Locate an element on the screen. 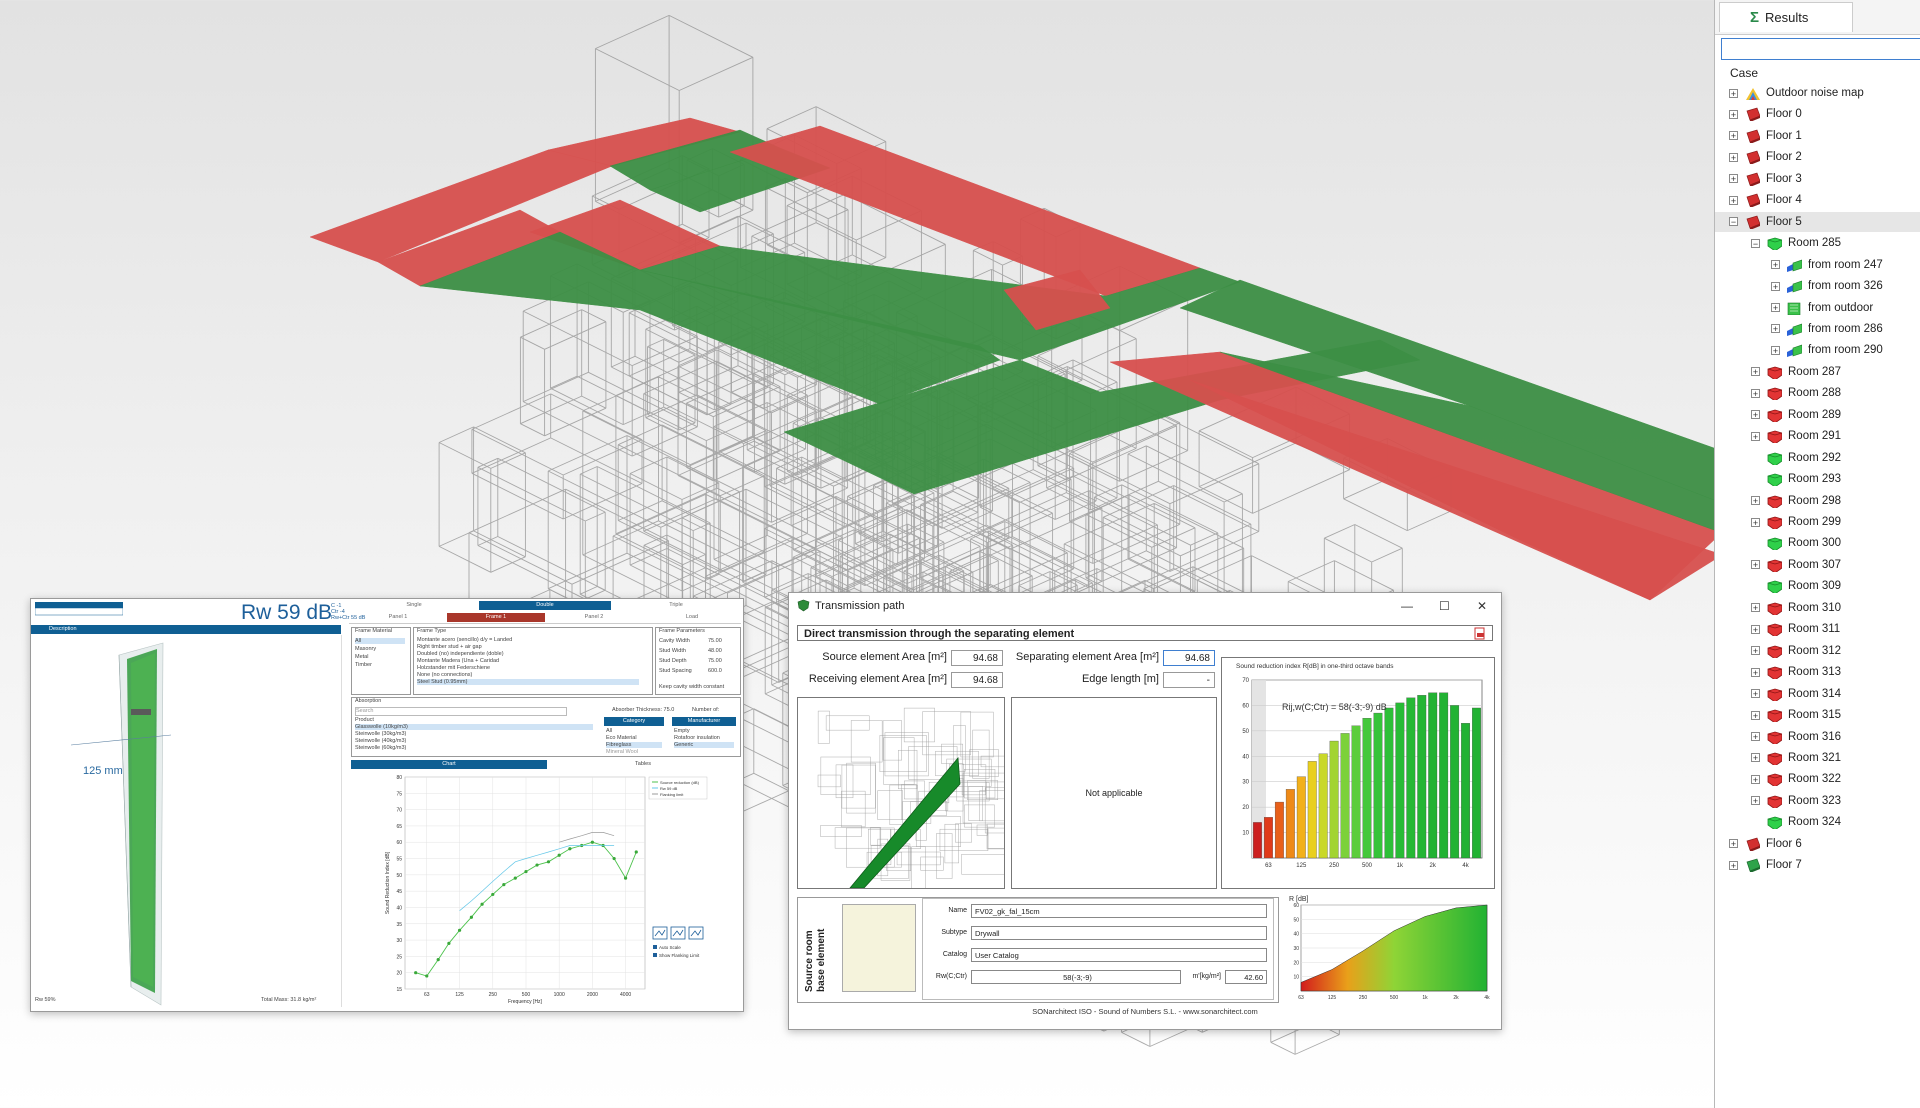 The image size is (1920, 1108). keep-cavity-checkbox: Keep cavity width constant is located at coordinates (691, 687).